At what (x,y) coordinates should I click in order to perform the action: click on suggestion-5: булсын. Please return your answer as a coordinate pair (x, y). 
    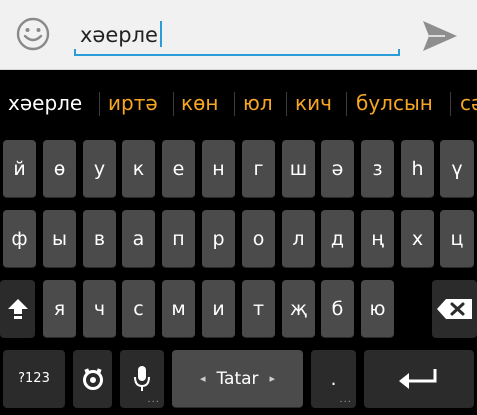
    Looking at the image, I should click on (394, 103).